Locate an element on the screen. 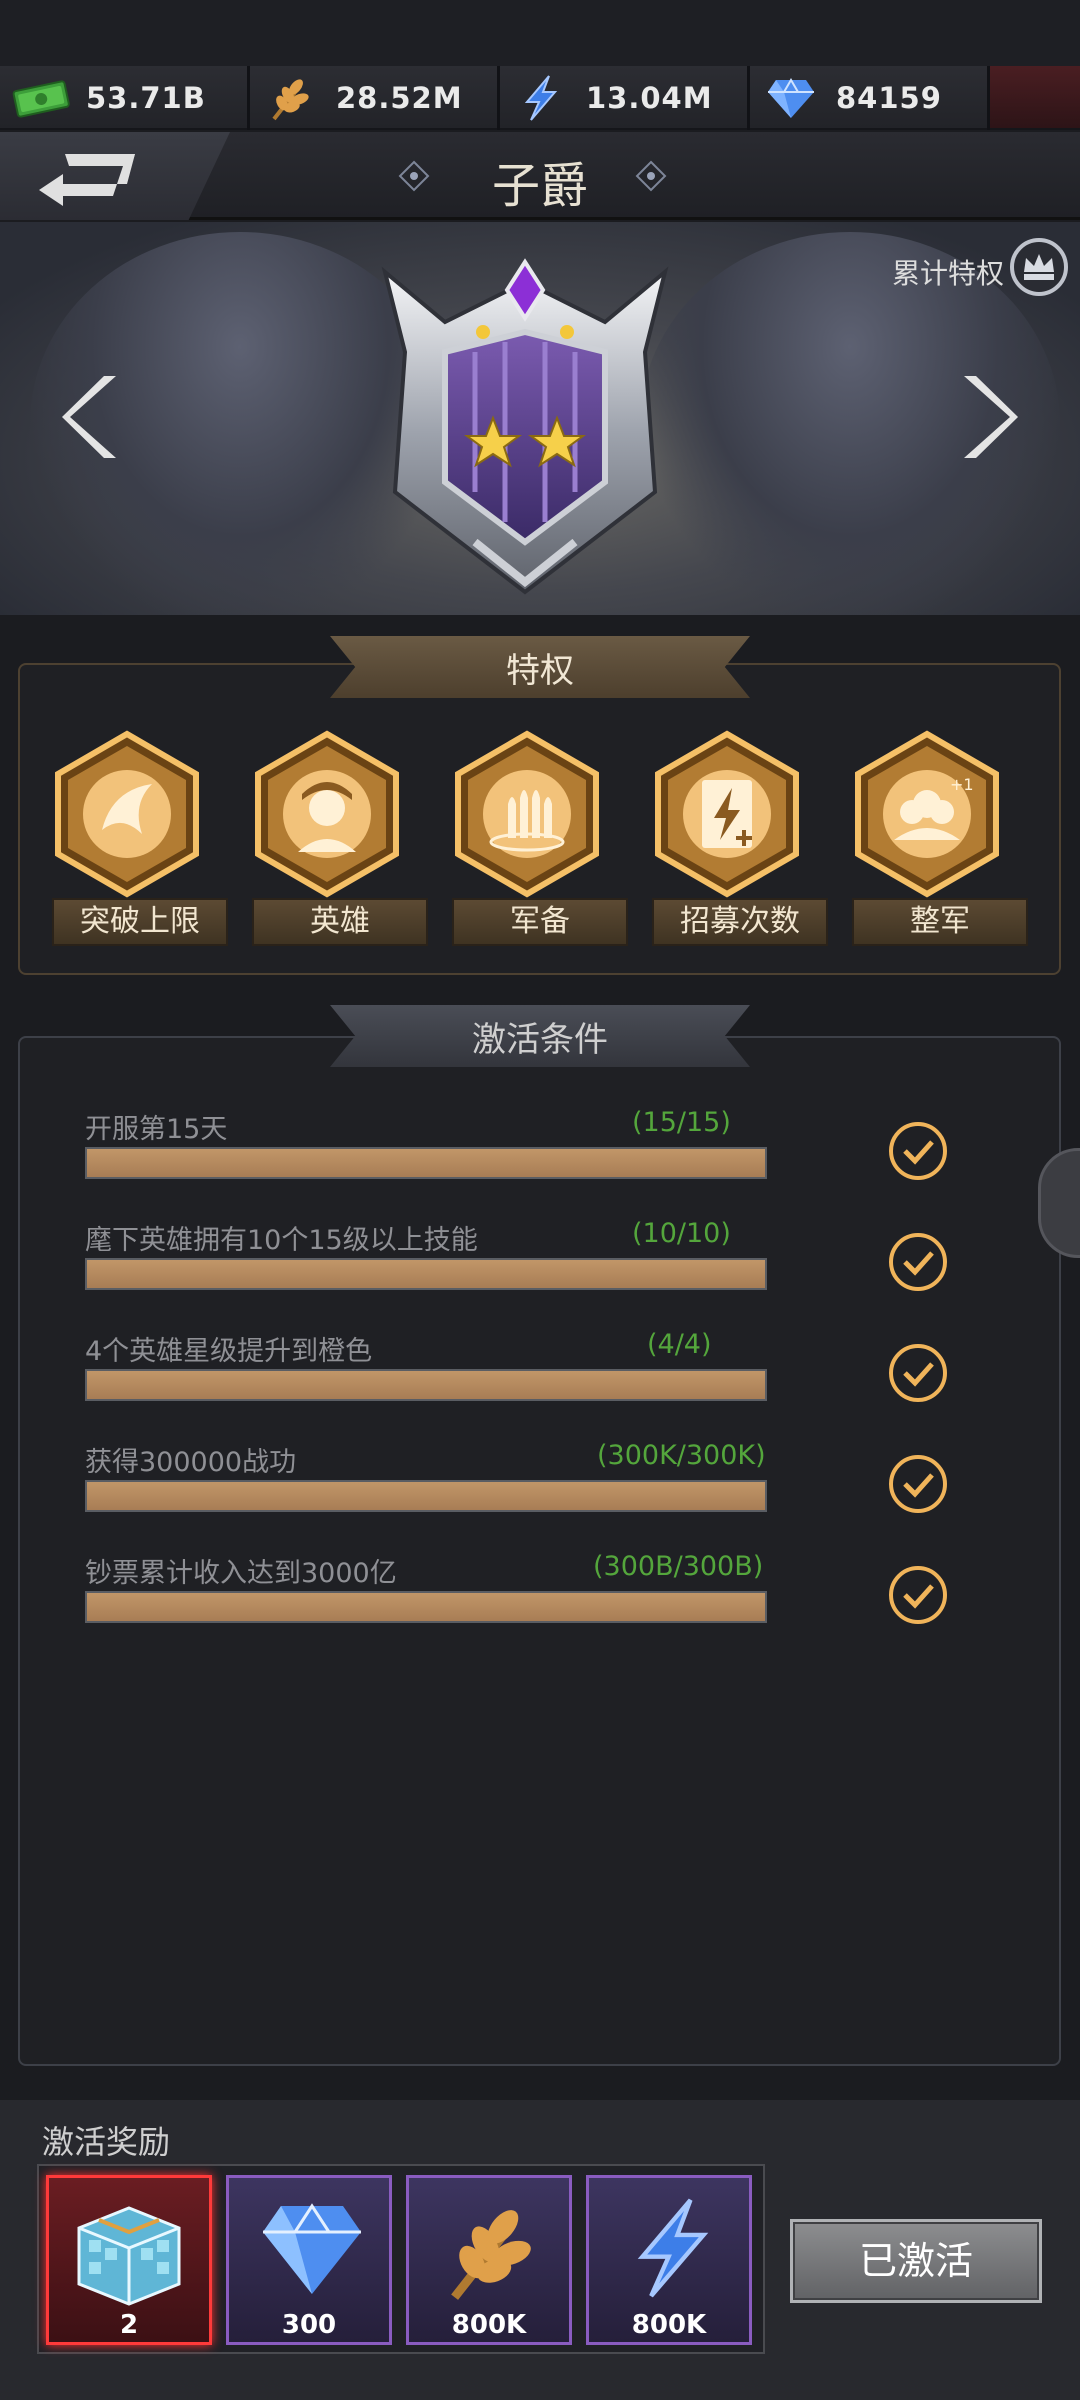 Image resolution: width=1080 pixels, height=2400 pixels. resource-diamond: 84159 is located at coordinates (870, 98).